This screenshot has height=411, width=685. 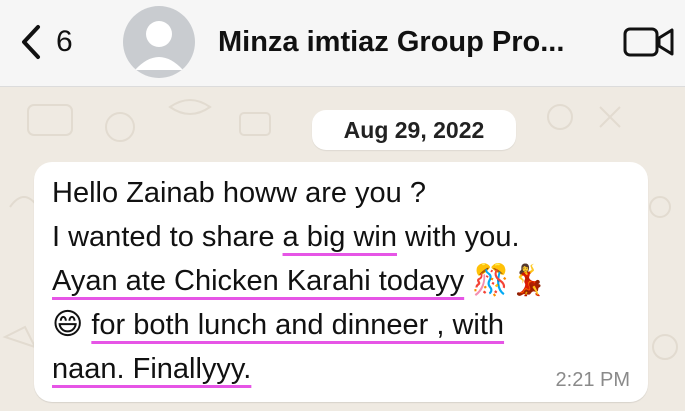 I want to click on underlined-text: for both lunch and dinneer , with, so click(x=298, y=325).